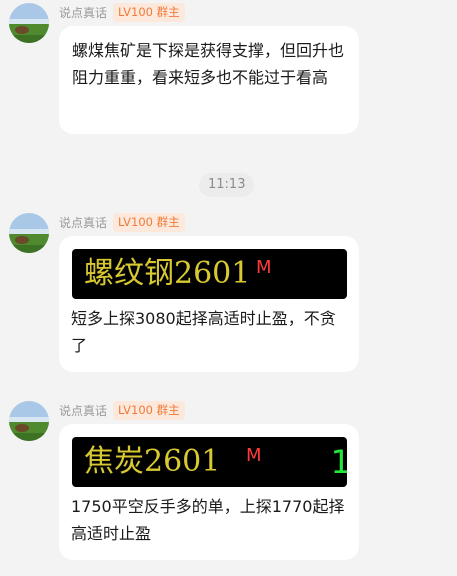 Image resolution: width=457 pixels, height=576 pixels. What do you see at coordinates (208, 520) in the screenshot?
I see `message-text: 1750平空反手多的单，上探1770起择高适时止盈` at bounding box center [208, 520].